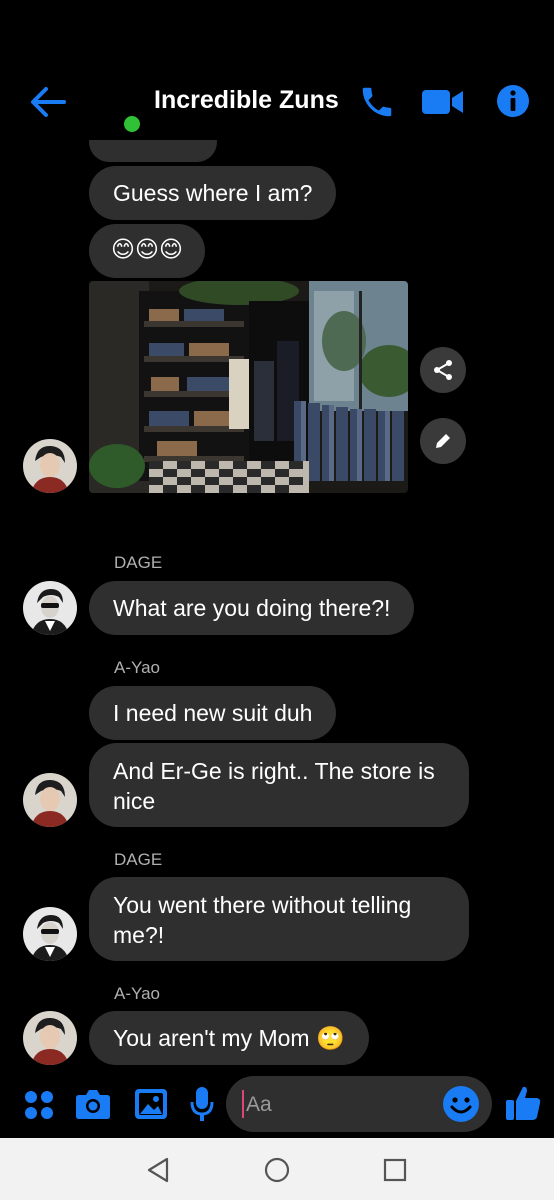 This screenshot has width=554, height=1200. I want to click on emoji-icon, so click(461, 1104).